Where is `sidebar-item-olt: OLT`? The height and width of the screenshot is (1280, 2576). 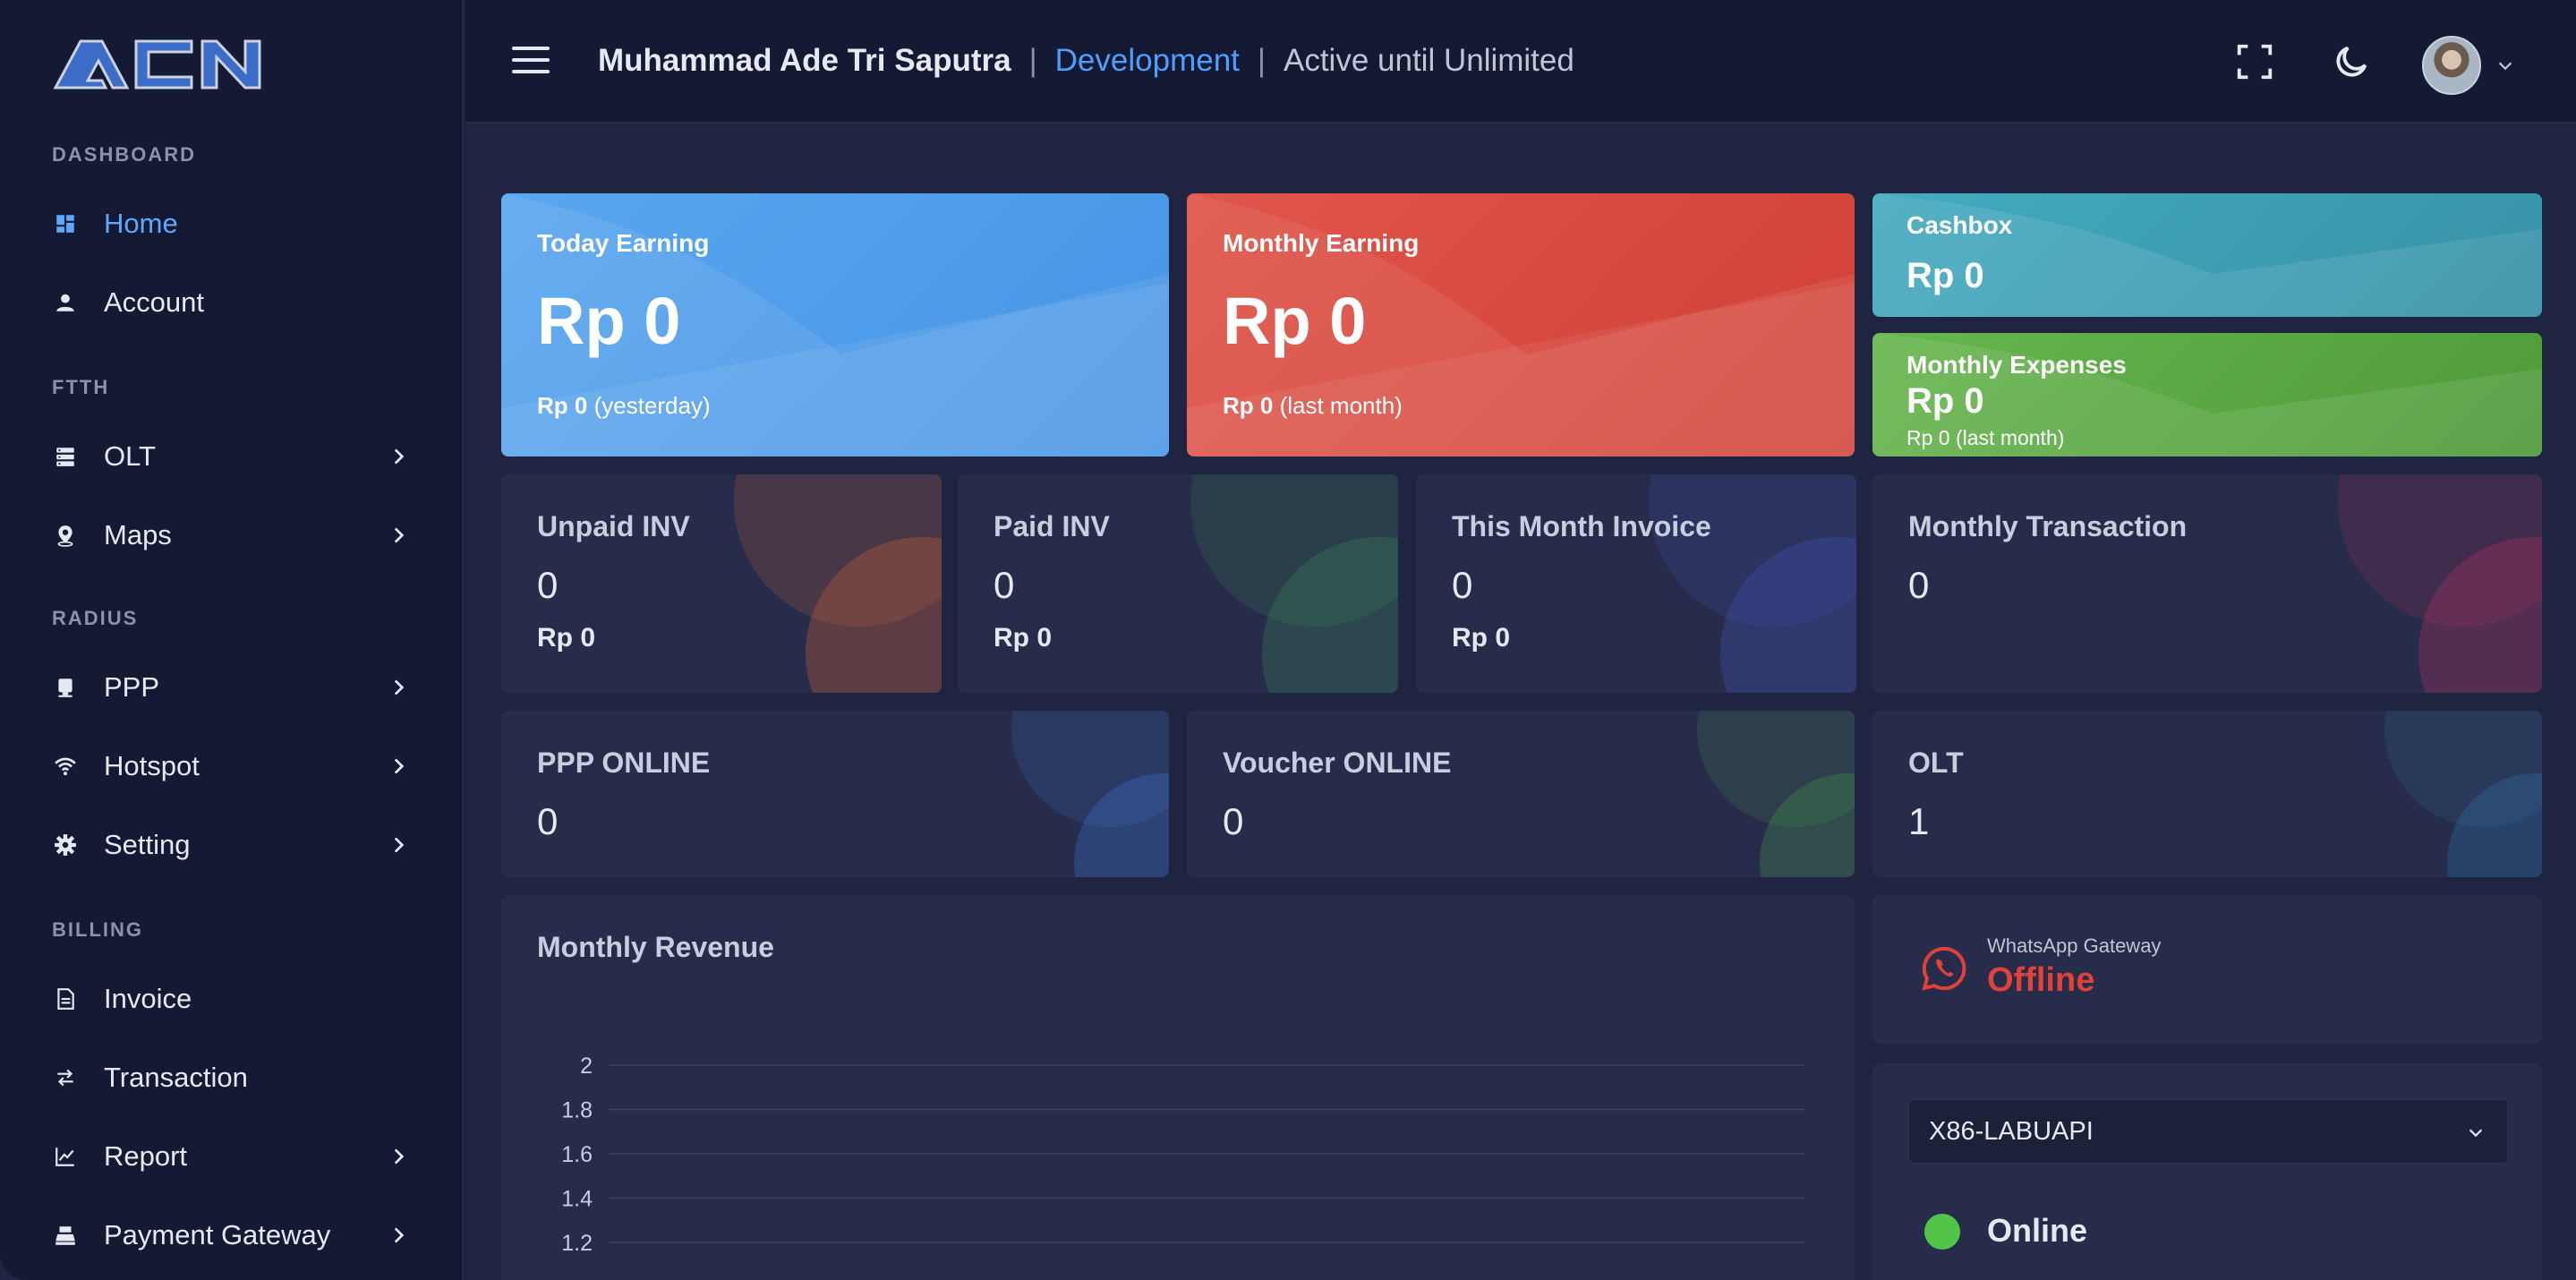
sidebar-item-olt: OLT is located at coordinates (231, 456).